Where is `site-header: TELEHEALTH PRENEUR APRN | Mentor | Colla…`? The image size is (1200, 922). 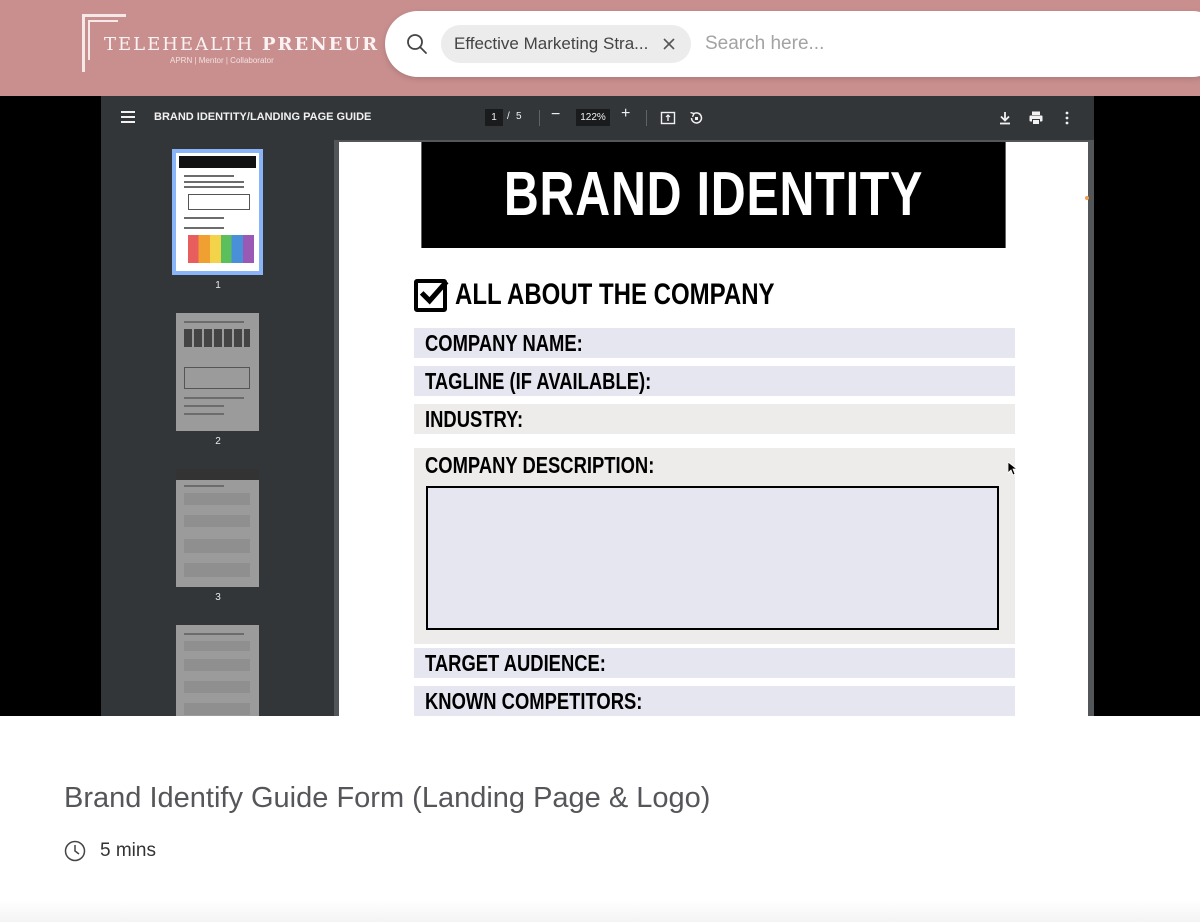
site-header: TELEHEALTH PRENEUR APRN | Mentor | Colla… is located at coordinates (600, 48).